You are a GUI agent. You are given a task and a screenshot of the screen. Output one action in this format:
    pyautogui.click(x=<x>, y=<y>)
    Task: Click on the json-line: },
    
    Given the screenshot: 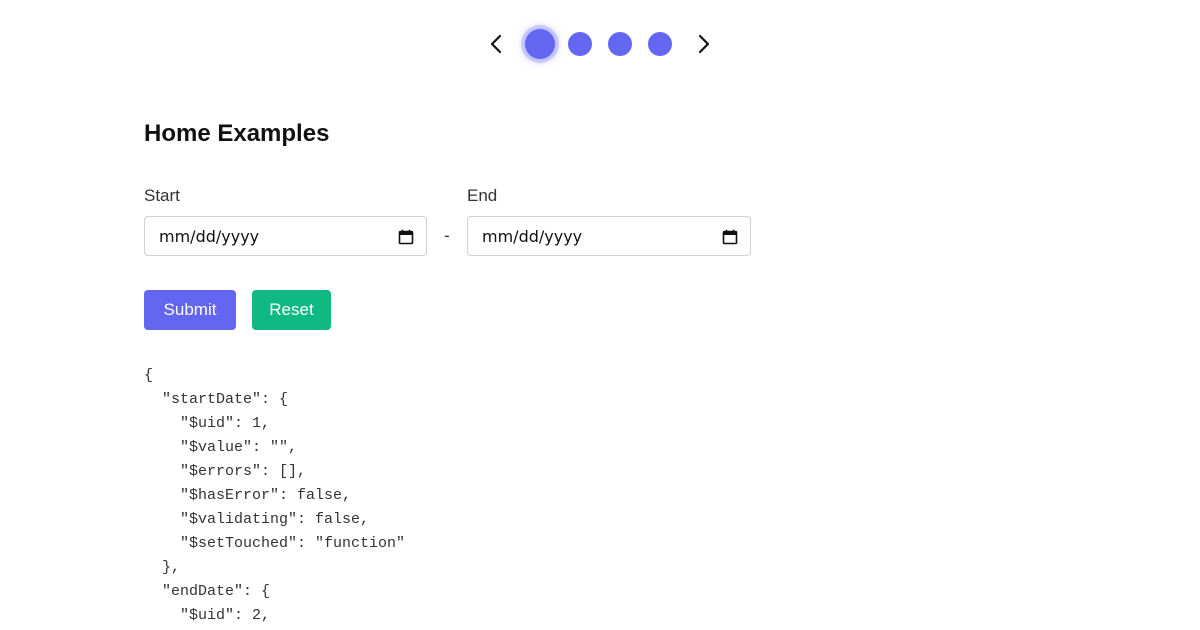 What is the action you would take?
    pyautogui.click(x=162, y=567)
    